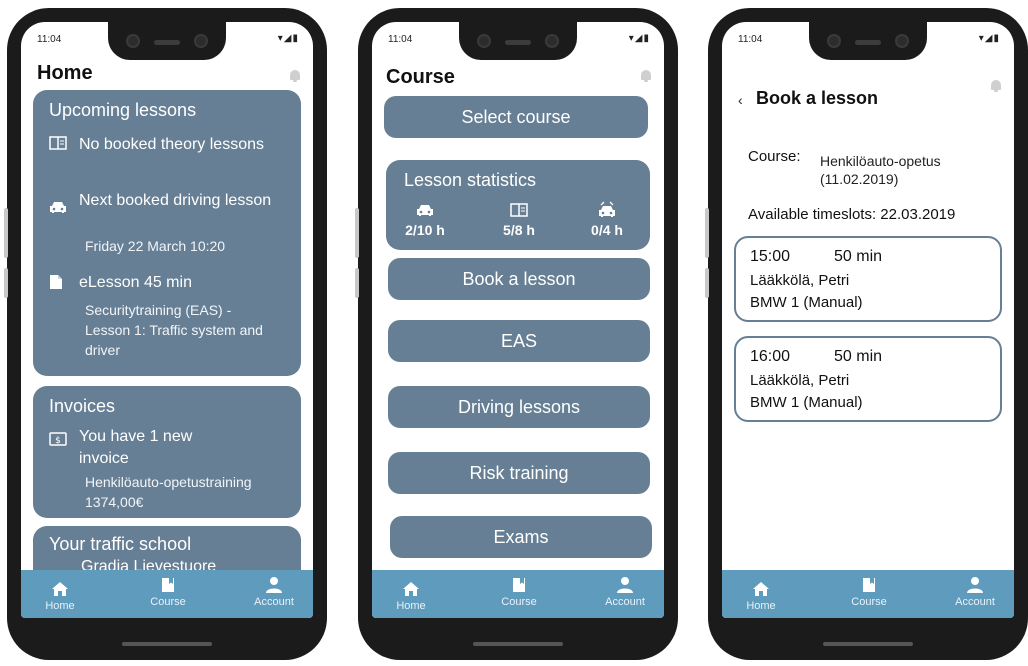  What do you see at coordinates (607, 219) in the screenshot?
I see `stat-risk: 0/4 h` at bounding box center [607, 219].